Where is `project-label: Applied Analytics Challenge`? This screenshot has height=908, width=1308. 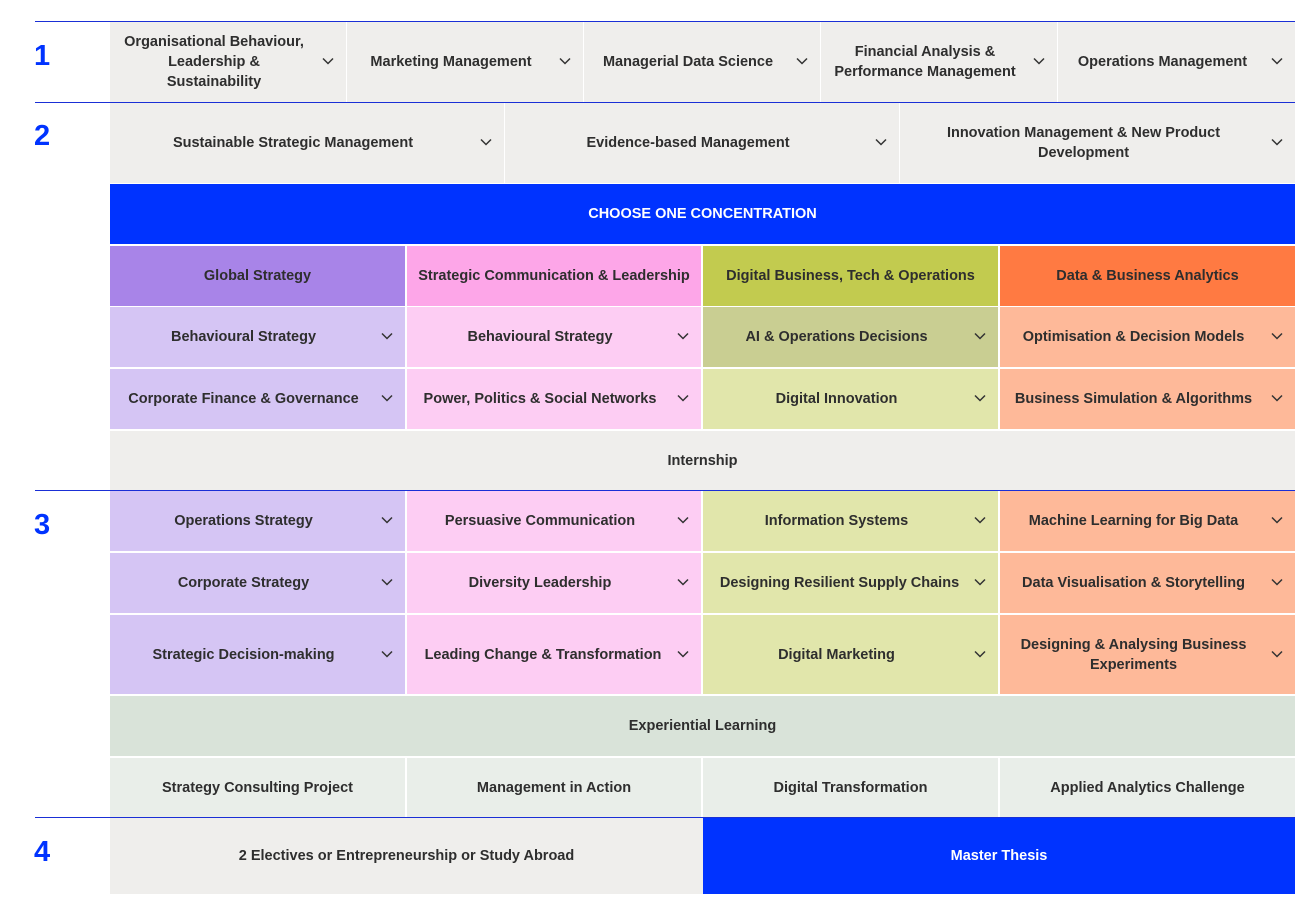 project-label: Applied Analytics Challenge is located at coordinates (1147, 787).